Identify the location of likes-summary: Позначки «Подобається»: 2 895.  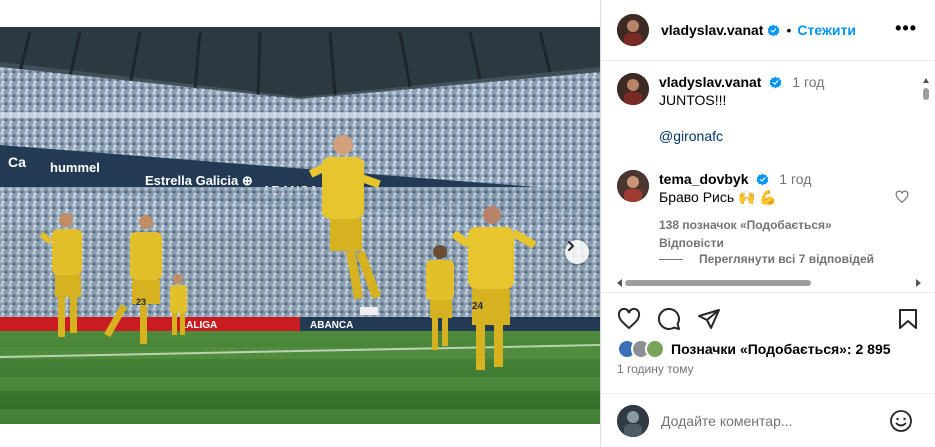
(754, 349).